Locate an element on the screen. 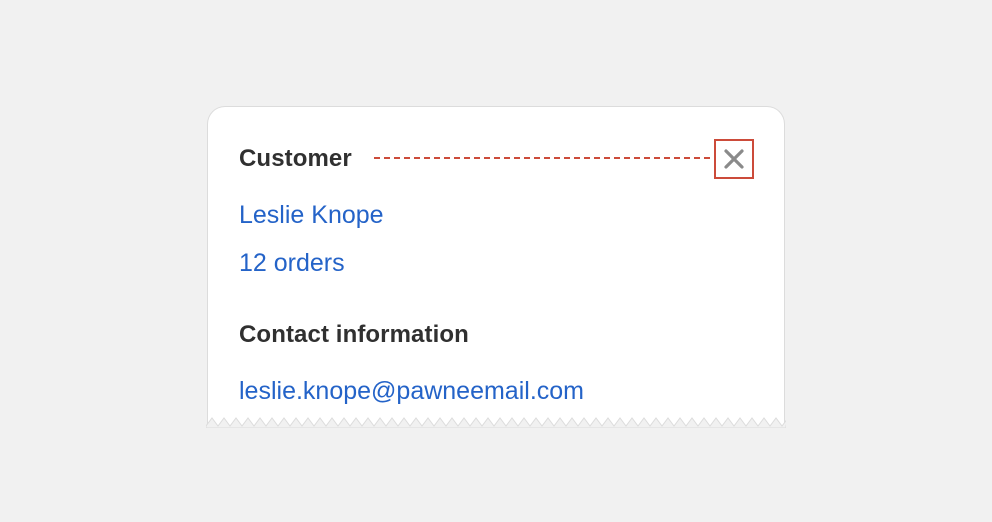 The width and height of the screenshot is (992, 522). close-button is located at coordinates (734, 159).